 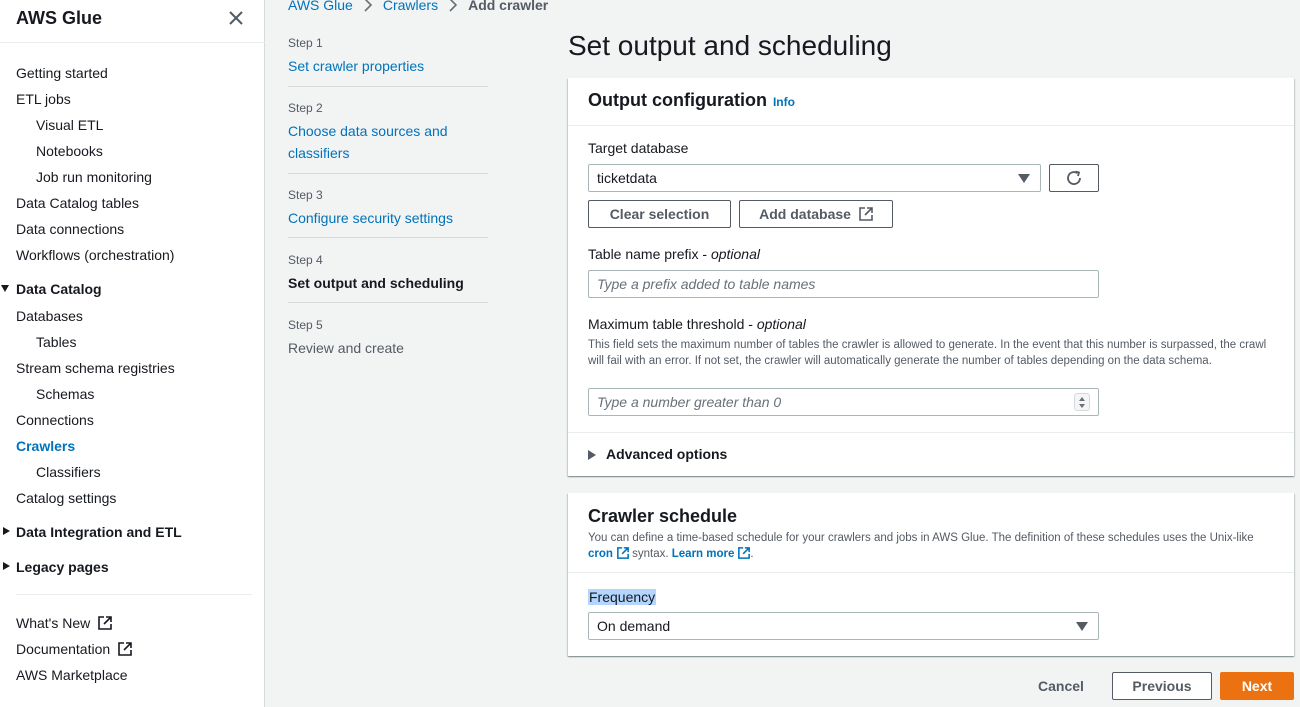 I want to click on sidebar-section-data-integration: Data Integration and ETL, so click(x=92, y=532).